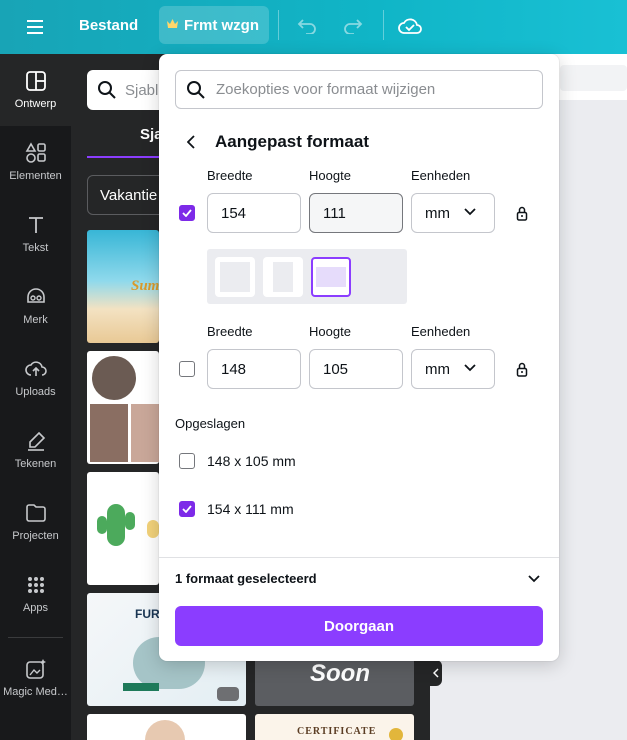  Describe the element at coordinates (337, 731) in the screenshot. I see `thumbnail-text: CERTIFICATE` at that location.